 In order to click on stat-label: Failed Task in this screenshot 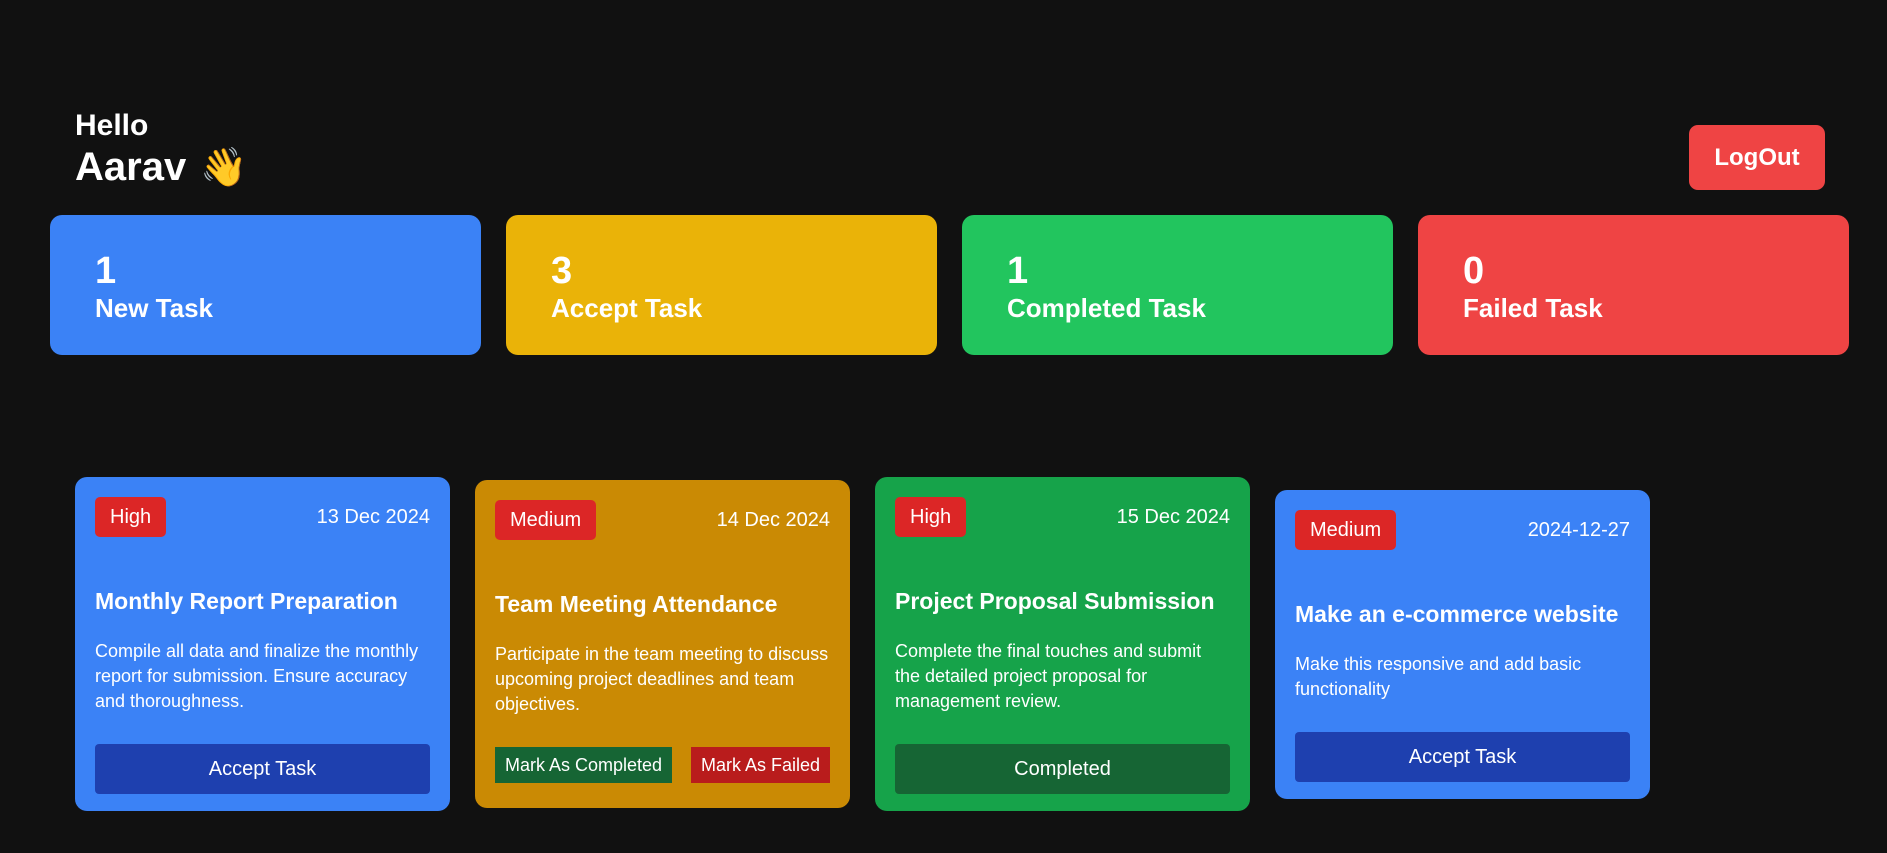, I will do `click(1533, 308)`.